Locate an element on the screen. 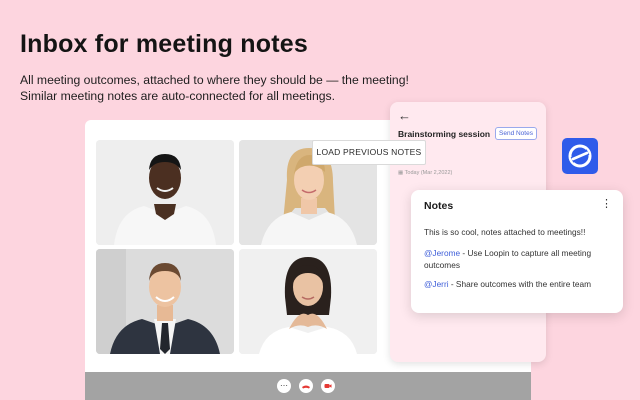  video-glyph is located at coordinates (328, 386).